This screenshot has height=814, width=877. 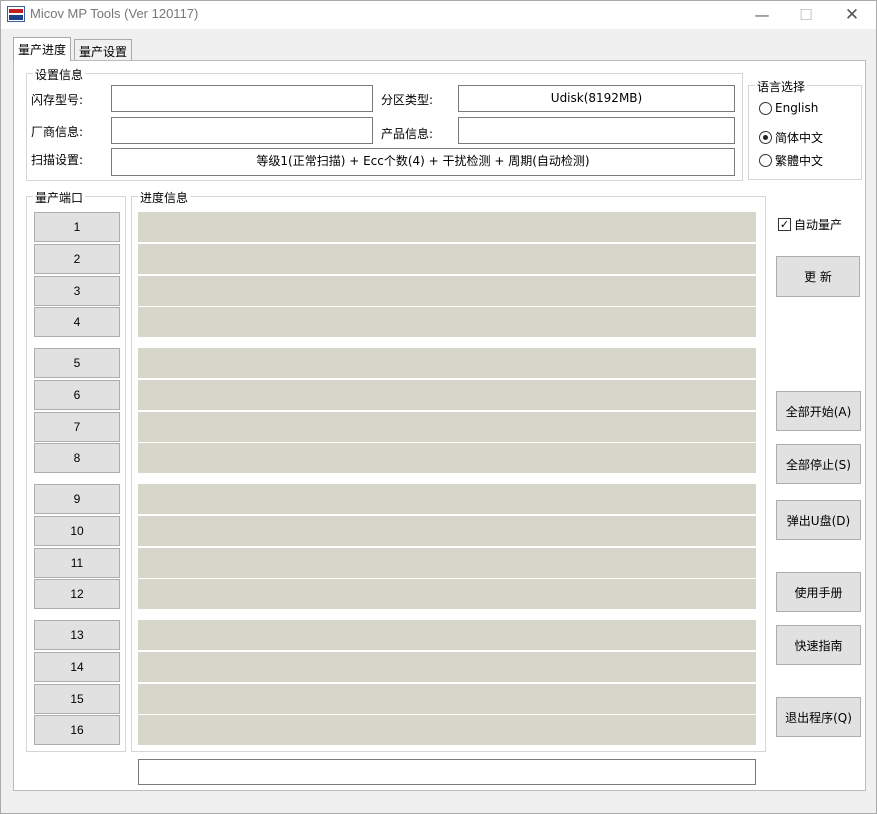 I want to click on port-button-5: 5, so click(x=77, y=363).